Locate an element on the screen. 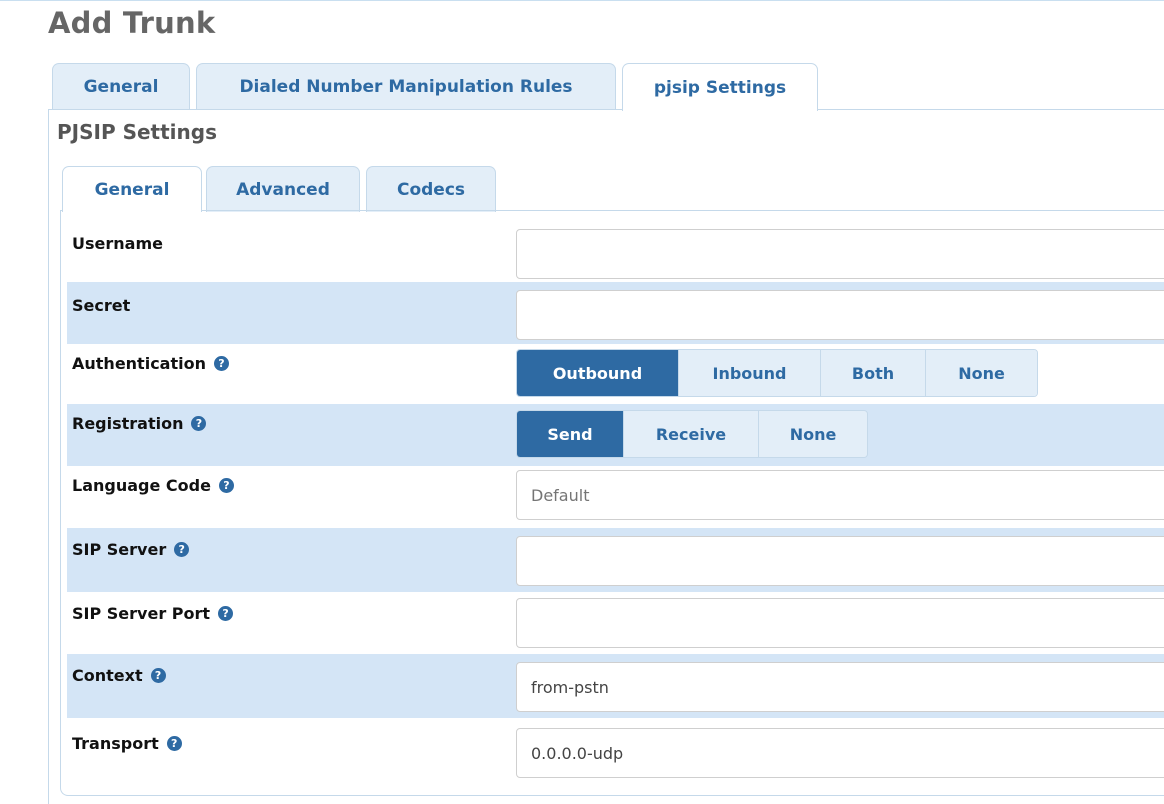  username-label: Username is located at coordinates (117, 243).